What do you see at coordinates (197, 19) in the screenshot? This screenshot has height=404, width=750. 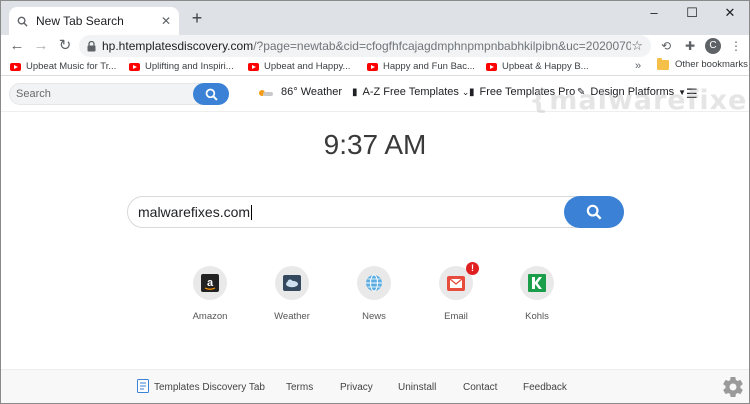 I see `new-tab-button: +` at bounding box center [197, 19].